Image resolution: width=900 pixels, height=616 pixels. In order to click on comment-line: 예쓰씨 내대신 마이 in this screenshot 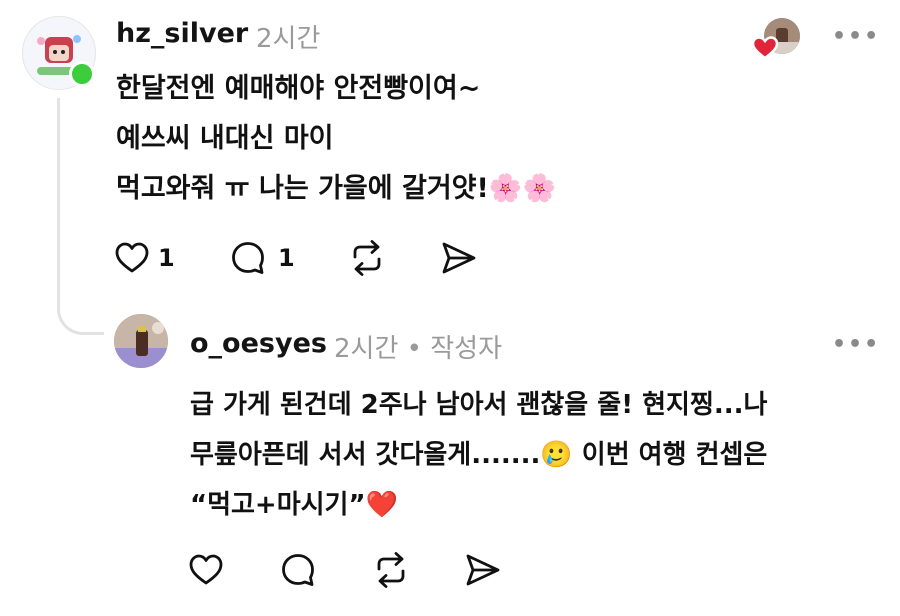, I will do `click(225, 138)`.